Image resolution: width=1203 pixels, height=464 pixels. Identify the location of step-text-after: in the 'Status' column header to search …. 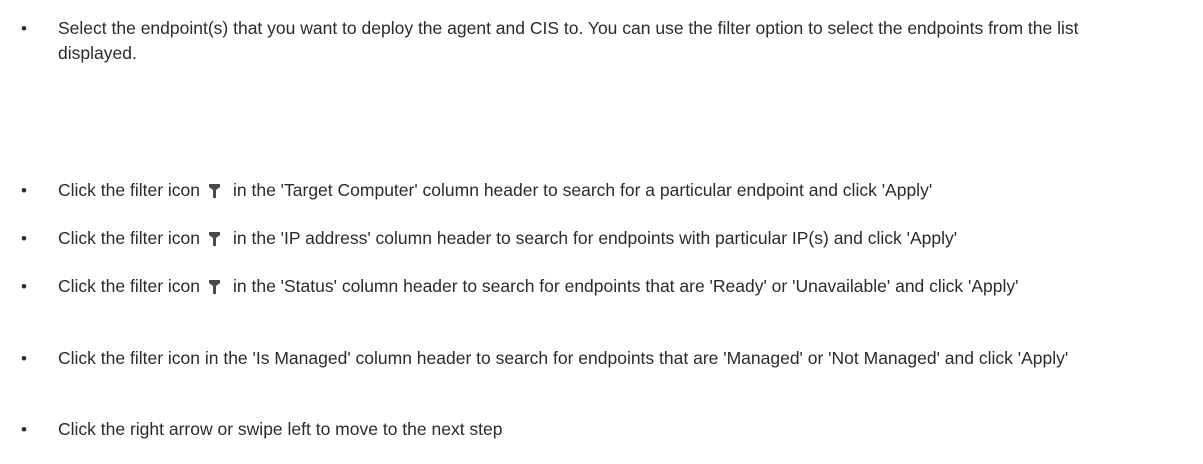
(626, 286).